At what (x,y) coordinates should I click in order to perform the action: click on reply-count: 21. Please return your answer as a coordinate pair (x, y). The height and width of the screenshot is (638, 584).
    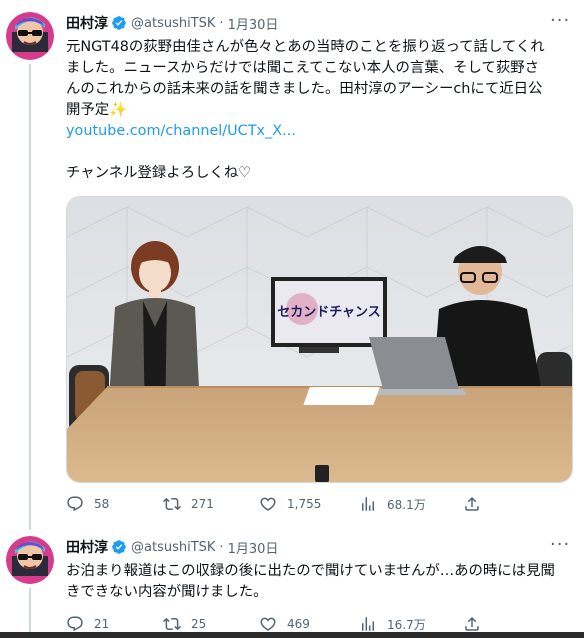
    Looking at the image, I should click on (102, 624).